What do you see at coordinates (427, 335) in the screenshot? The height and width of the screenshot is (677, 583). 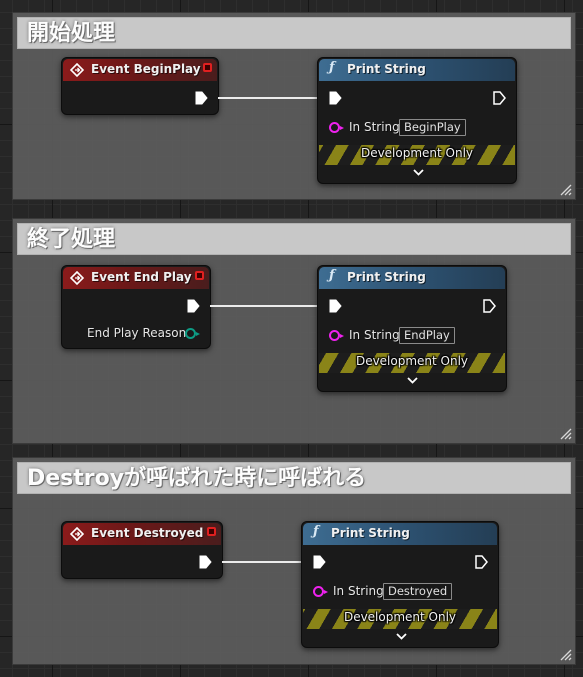 I see `in-string-field: EndPlay` at bounding box center [427, 335].